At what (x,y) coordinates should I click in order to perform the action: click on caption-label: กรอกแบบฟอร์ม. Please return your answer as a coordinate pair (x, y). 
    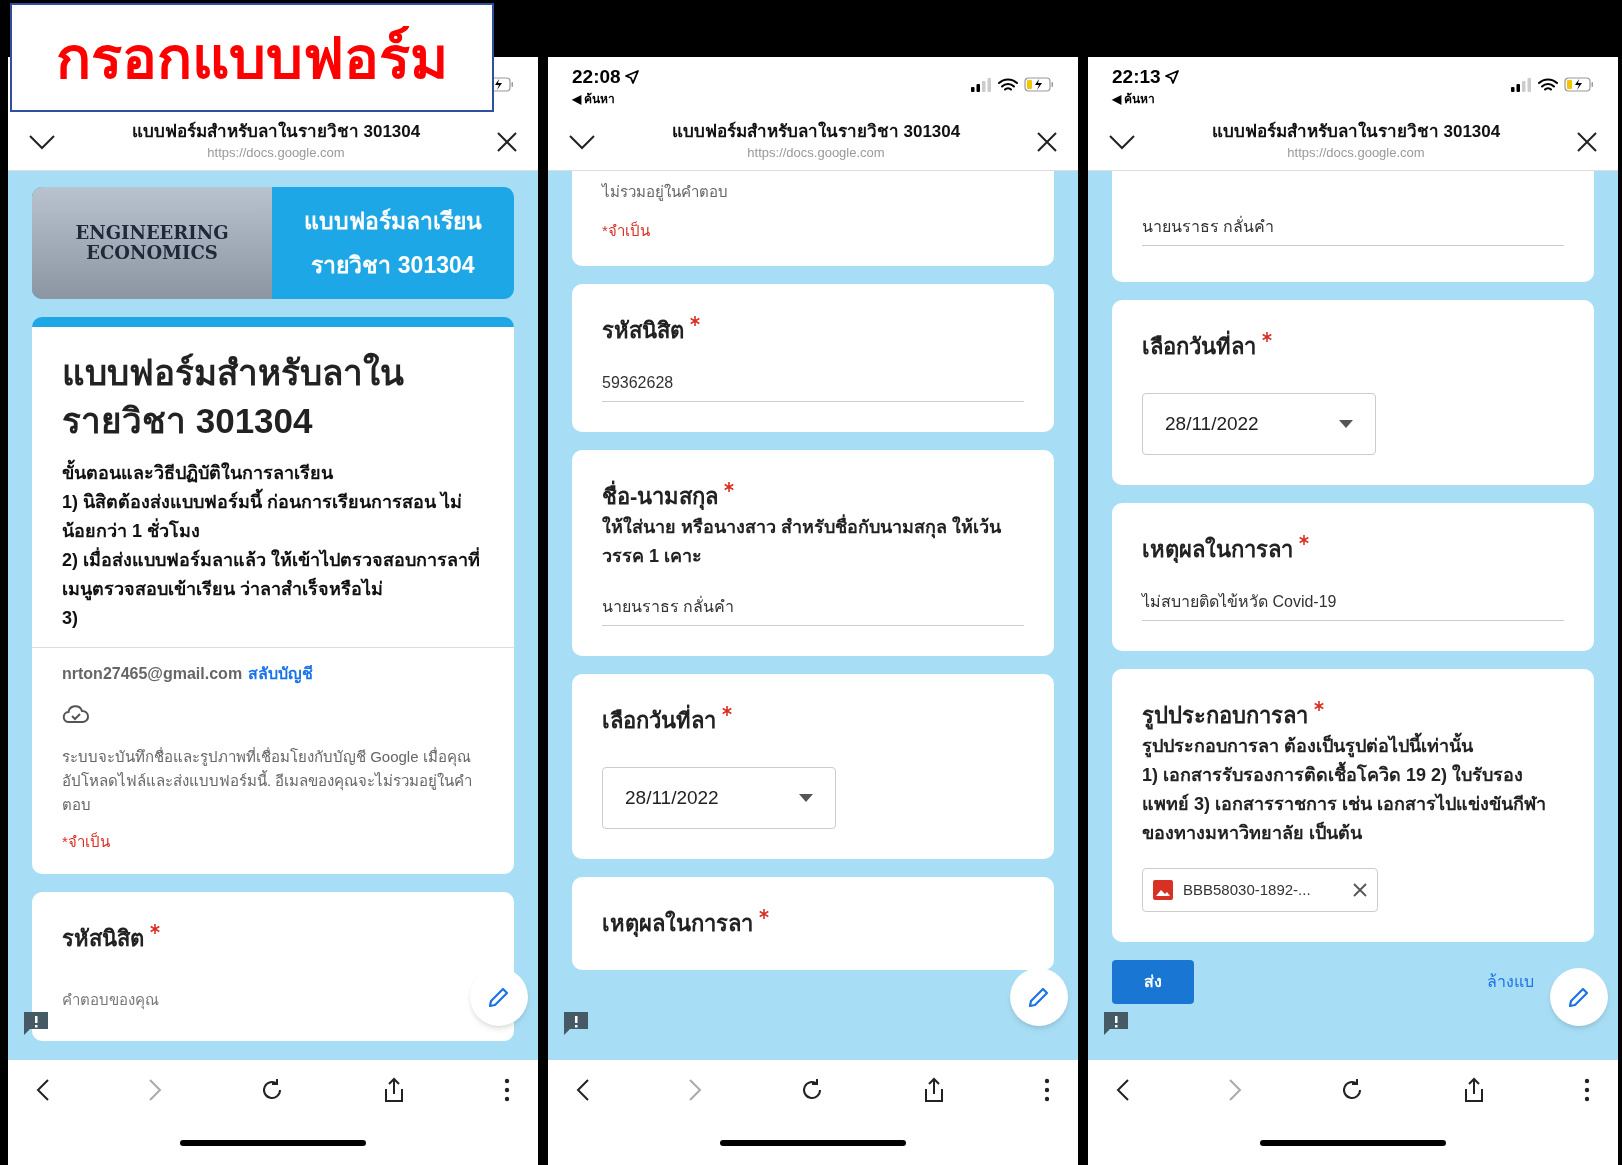
    Looking at the image, I should click on (252, 57).